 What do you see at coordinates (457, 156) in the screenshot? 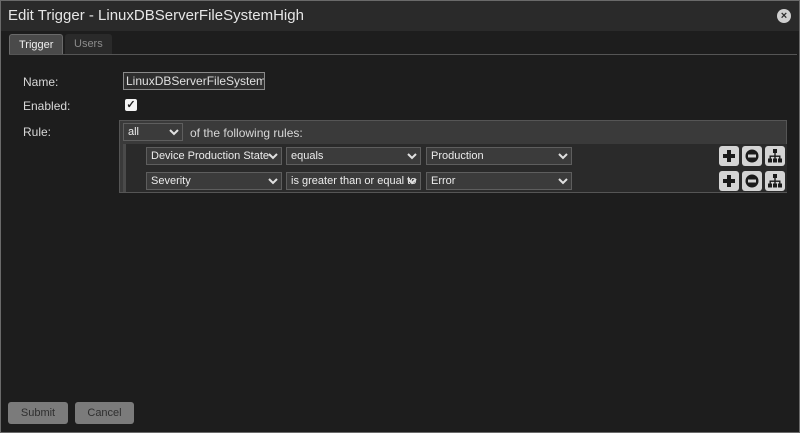
I see `condition-1-value: Production` at bounding box center [457, 156].